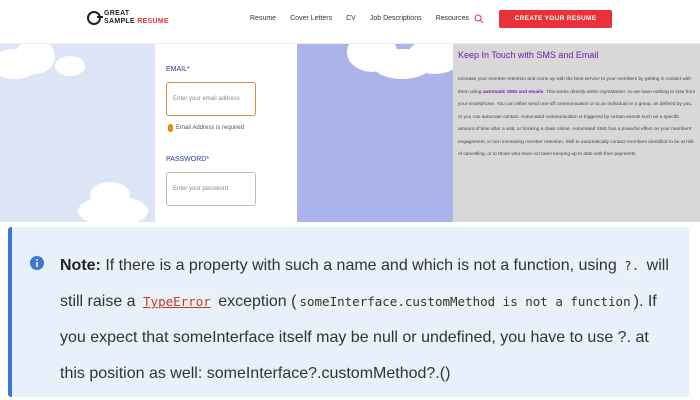 Image resolution: width=700 pixels, height=400 pixels. What do you see at coordinates (95, 18) in the screenshot?
I see `logo-icon` at bounding box center [95, 18].